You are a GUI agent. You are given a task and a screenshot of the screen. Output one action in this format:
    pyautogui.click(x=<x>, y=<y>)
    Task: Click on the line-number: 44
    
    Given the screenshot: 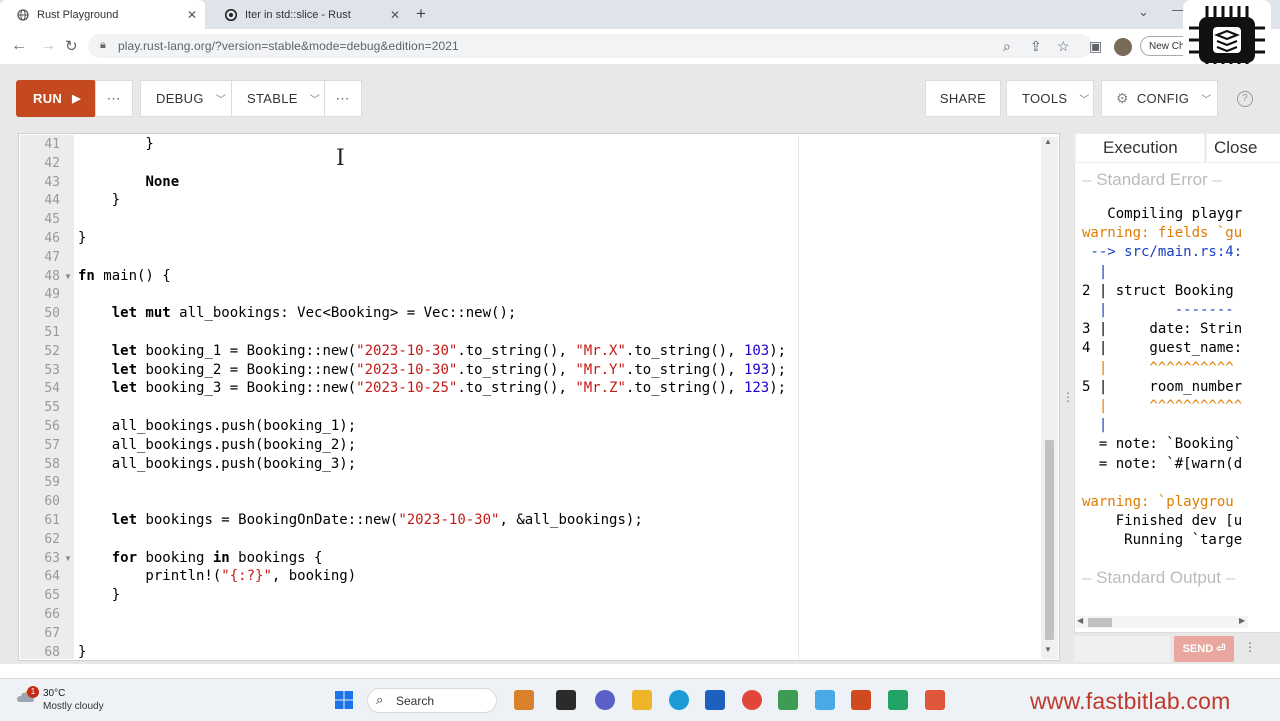 What is the action you would take?
    pyautogui.click(x=52, y=201)
    